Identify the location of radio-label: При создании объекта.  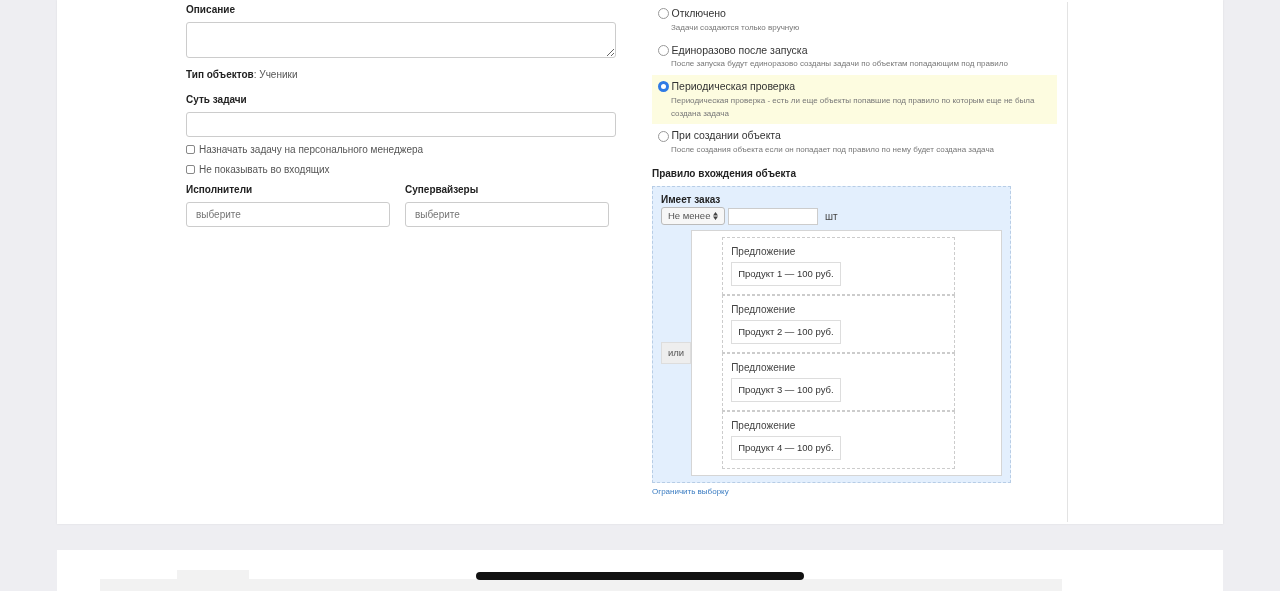
(726, 136).